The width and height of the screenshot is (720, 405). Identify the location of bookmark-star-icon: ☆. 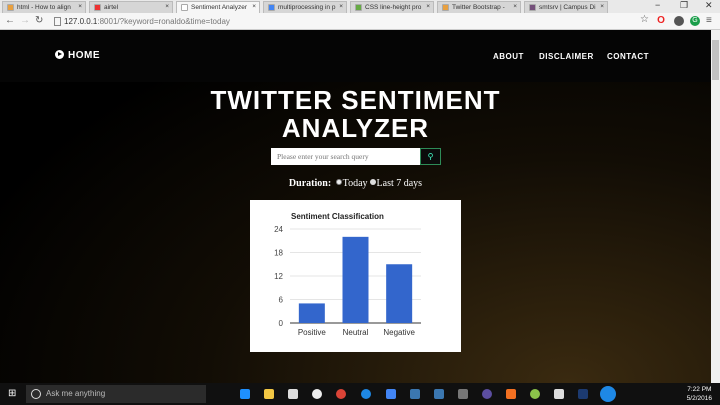
(644, 19).